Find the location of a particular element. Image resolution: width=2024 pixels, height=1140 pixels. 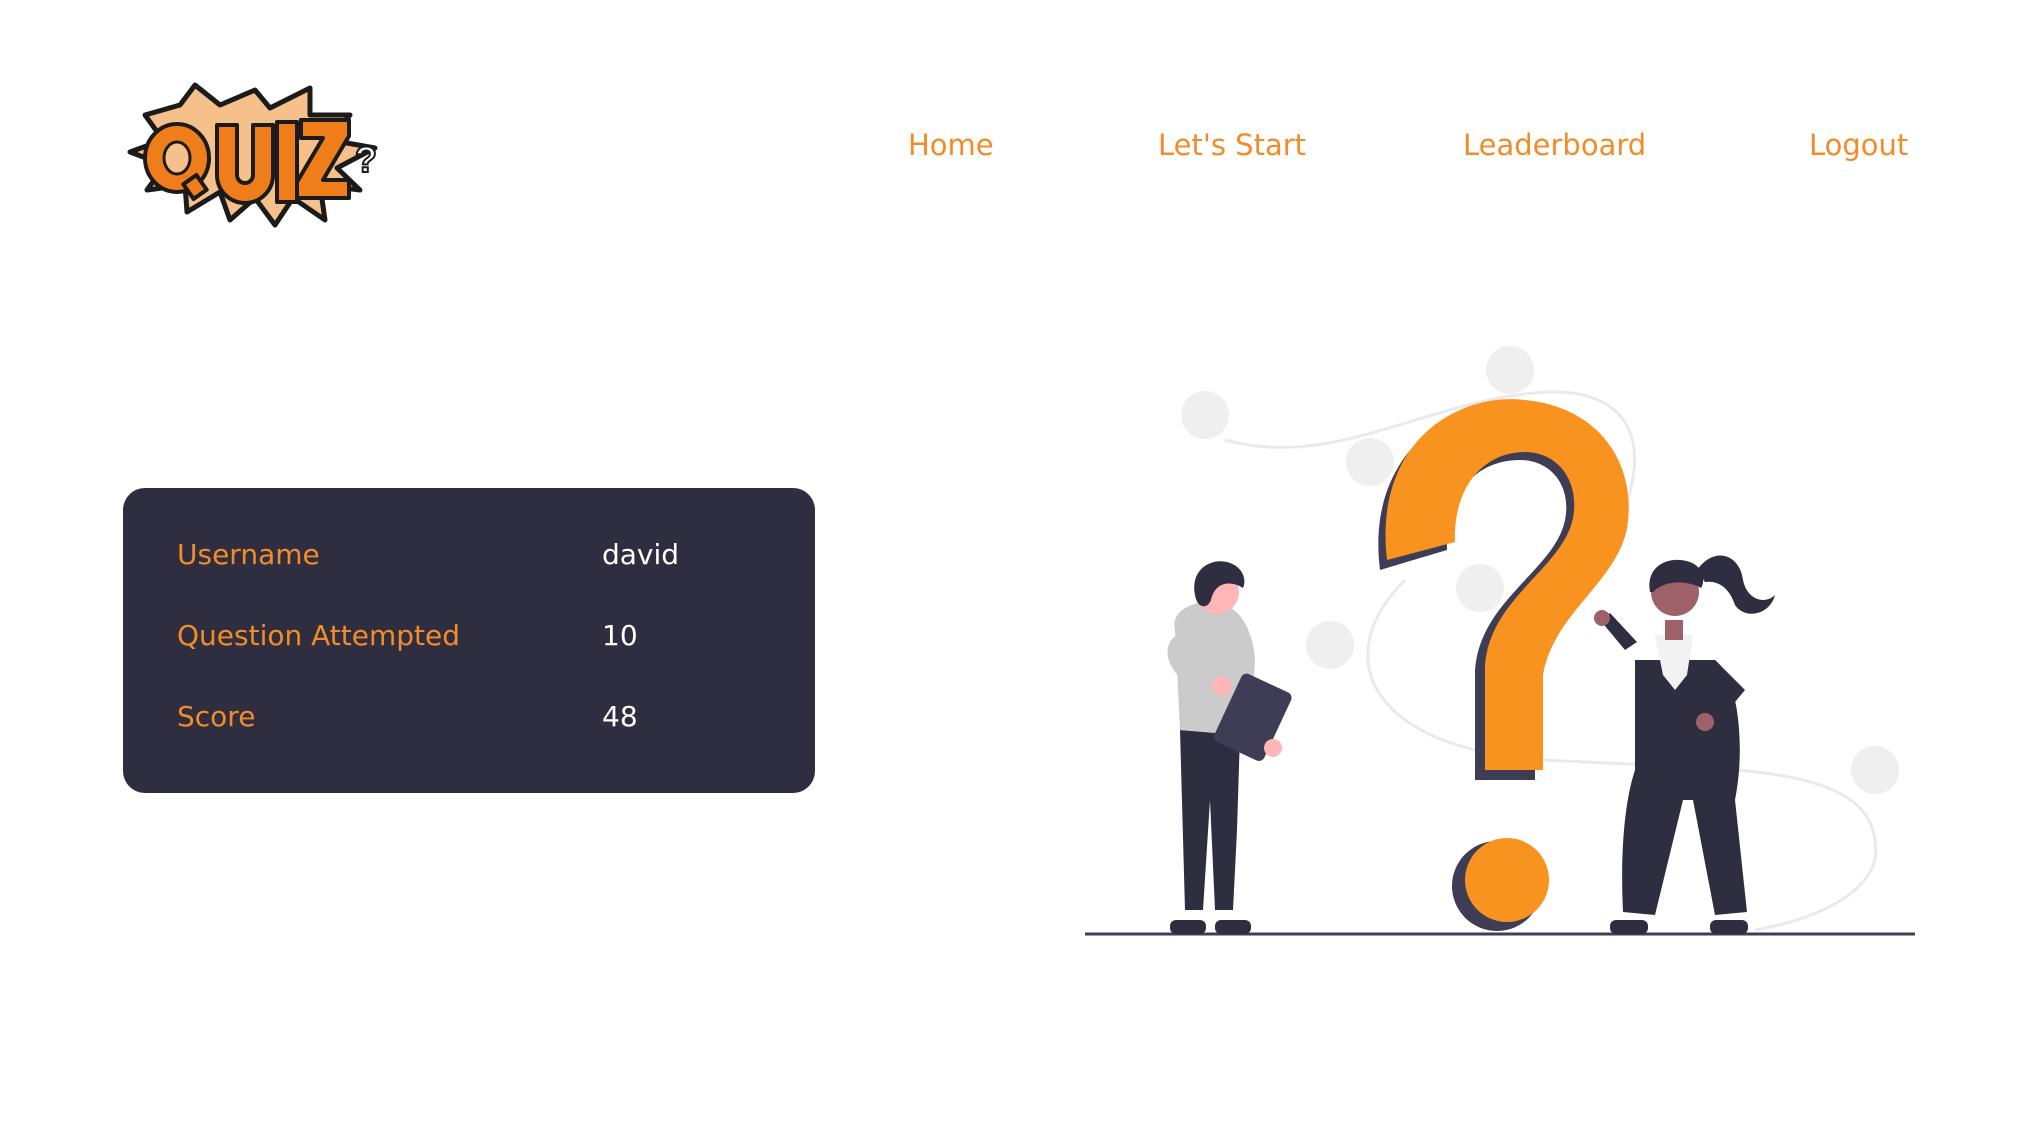

top-nav: Home Let's Start Leaderboard Logout is located at coordinates (1012, 148).